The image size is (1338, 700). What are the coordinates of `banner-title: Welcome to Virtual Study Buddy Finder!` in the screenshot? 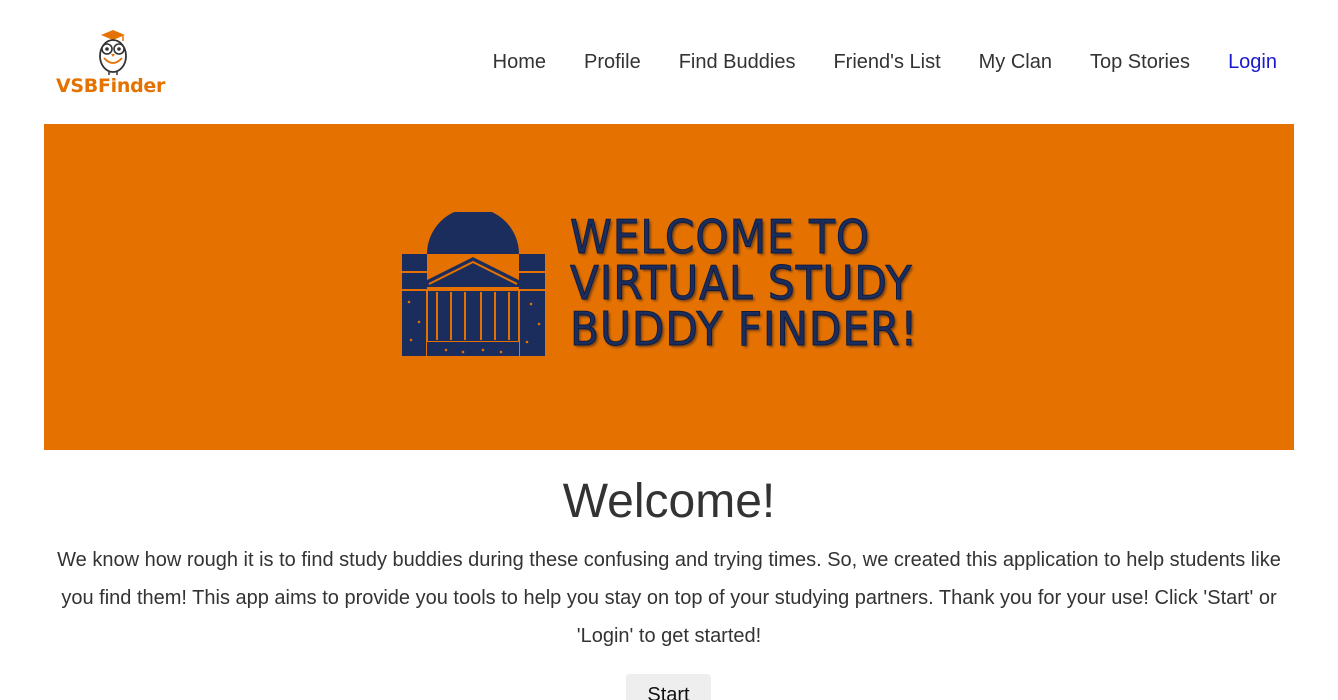 It's located at (745, 283).